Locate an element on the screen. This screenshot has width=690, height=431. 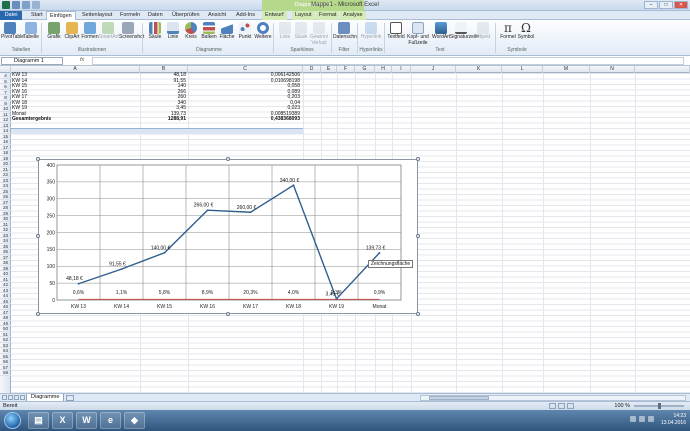
pie-chart-button: Kreis is located at coordinates (191, 31).